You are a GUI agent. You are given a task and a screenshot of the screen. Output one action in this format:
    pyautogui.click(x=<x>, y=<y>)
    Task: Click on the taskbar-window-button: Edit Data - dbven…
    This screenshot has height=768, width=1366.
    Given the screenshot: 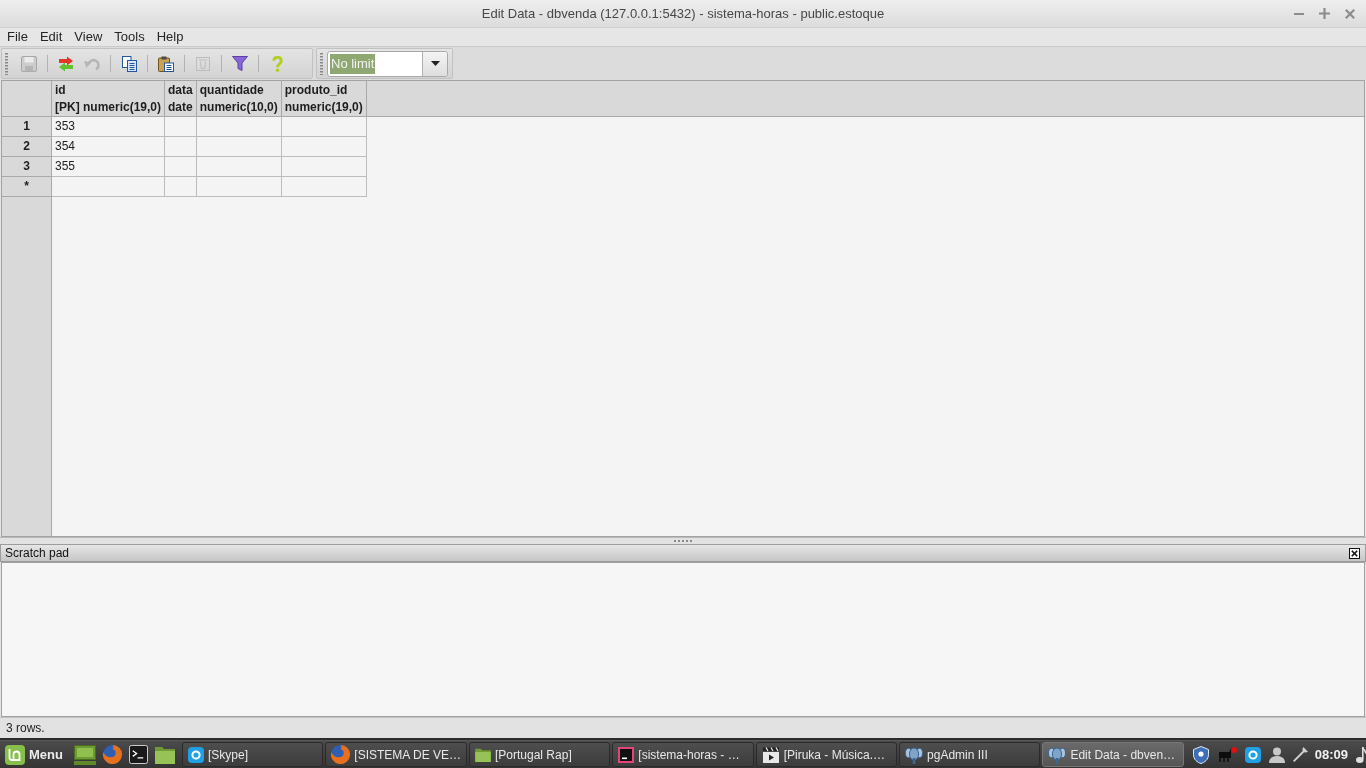 What is the action you would take?
    pyautogui.click(x=1113, y=754)
    